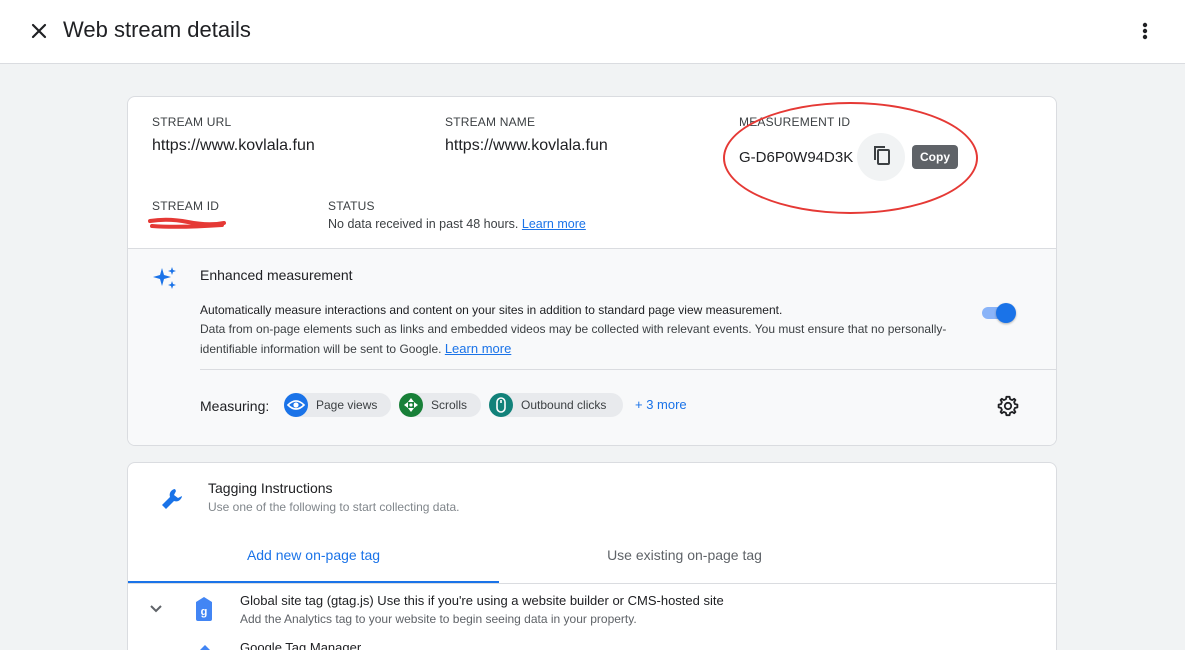 The height and width of the screenshot is (650, 1185). Describe the element at coordinates (296, 405) in the screenshot. I see `eye-icon` at that location.